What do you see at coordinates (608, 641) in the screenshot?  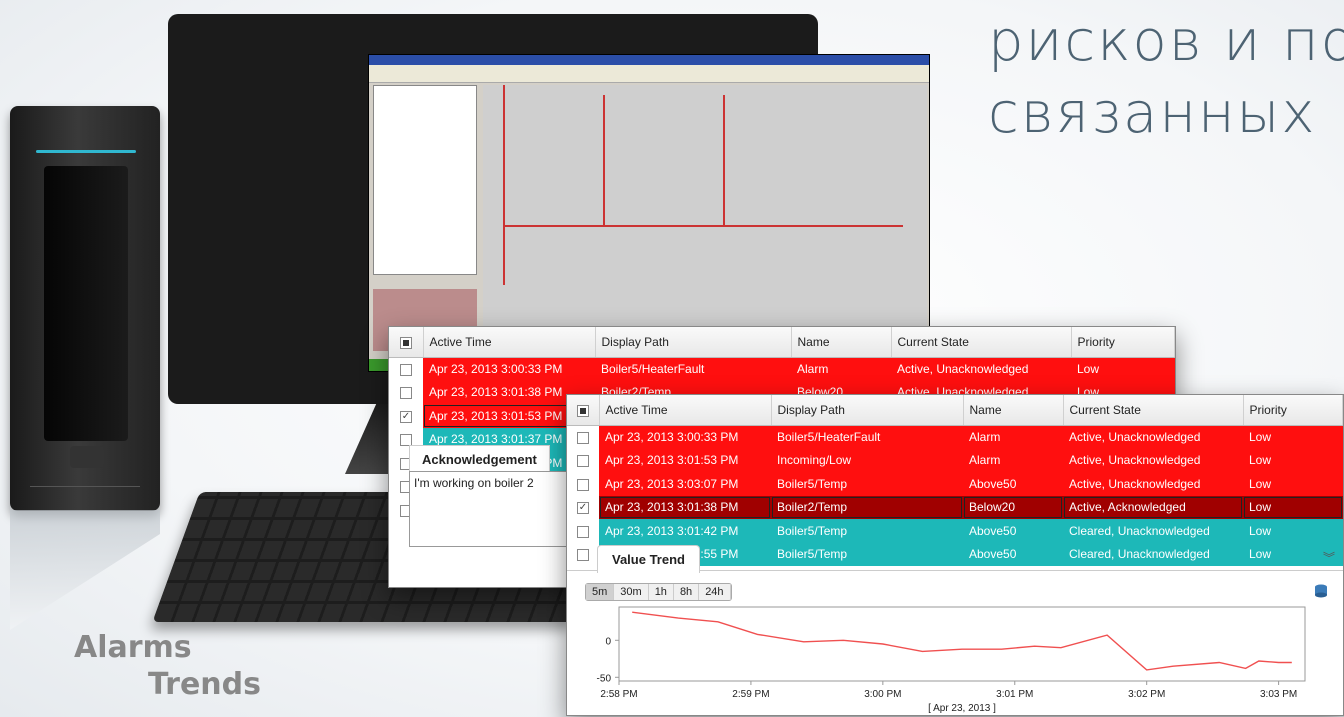 I see `y-tick-label: 0` at bounding box center [608, 641].